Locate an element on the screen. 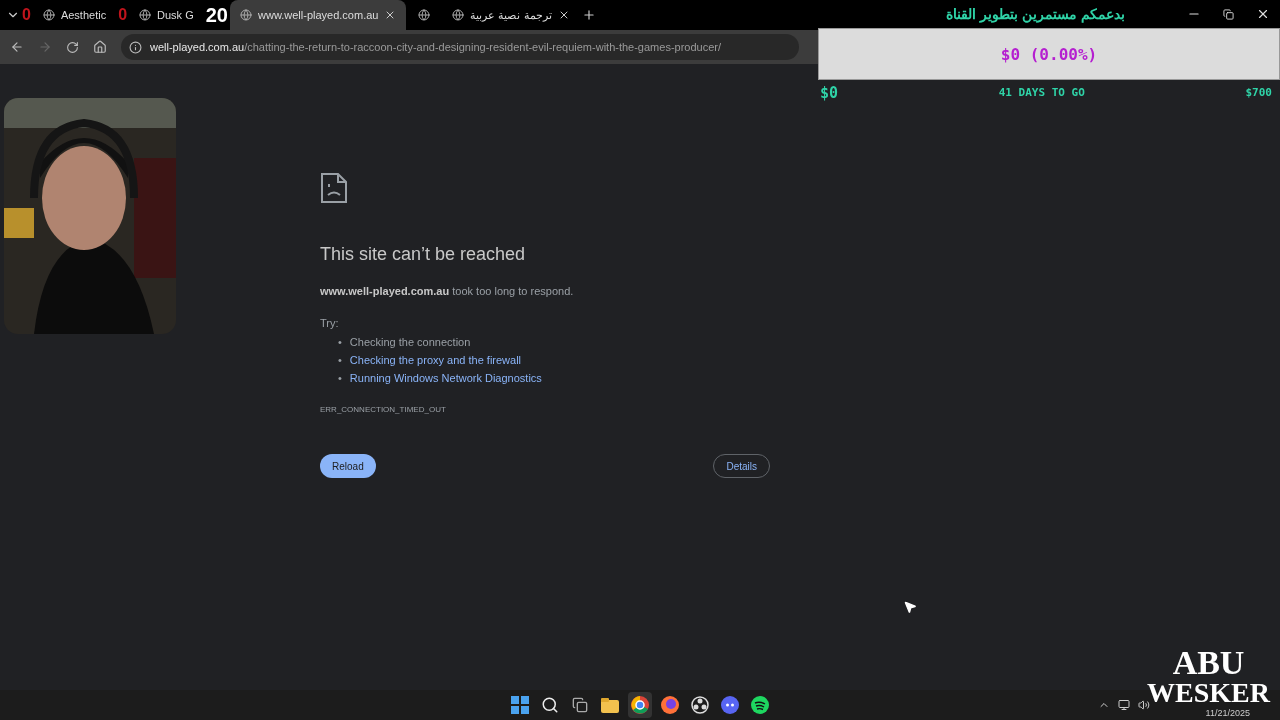 The image size is (1280, 720). home-icon is located at coordinates (100, 47).